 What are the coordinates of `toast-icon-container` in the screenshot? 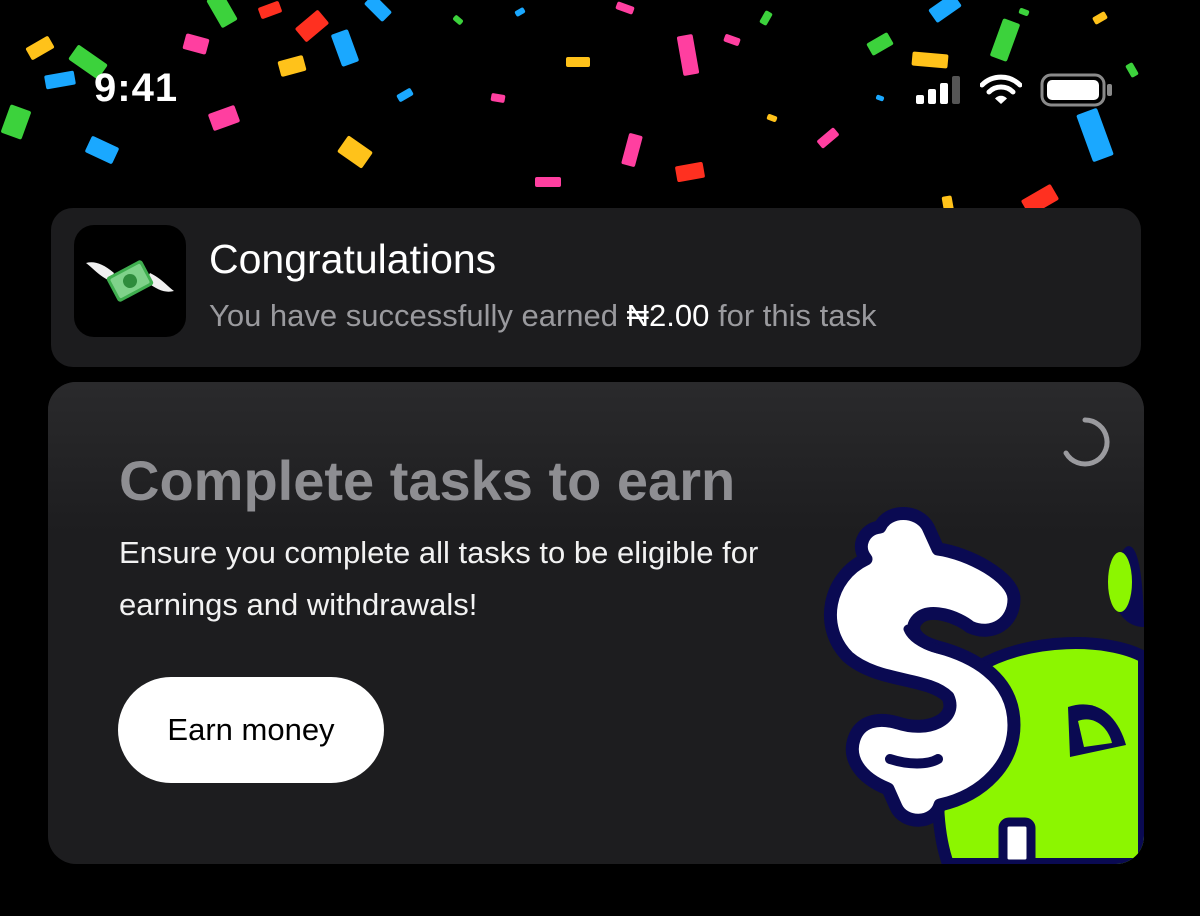 It's located at (130, 281).